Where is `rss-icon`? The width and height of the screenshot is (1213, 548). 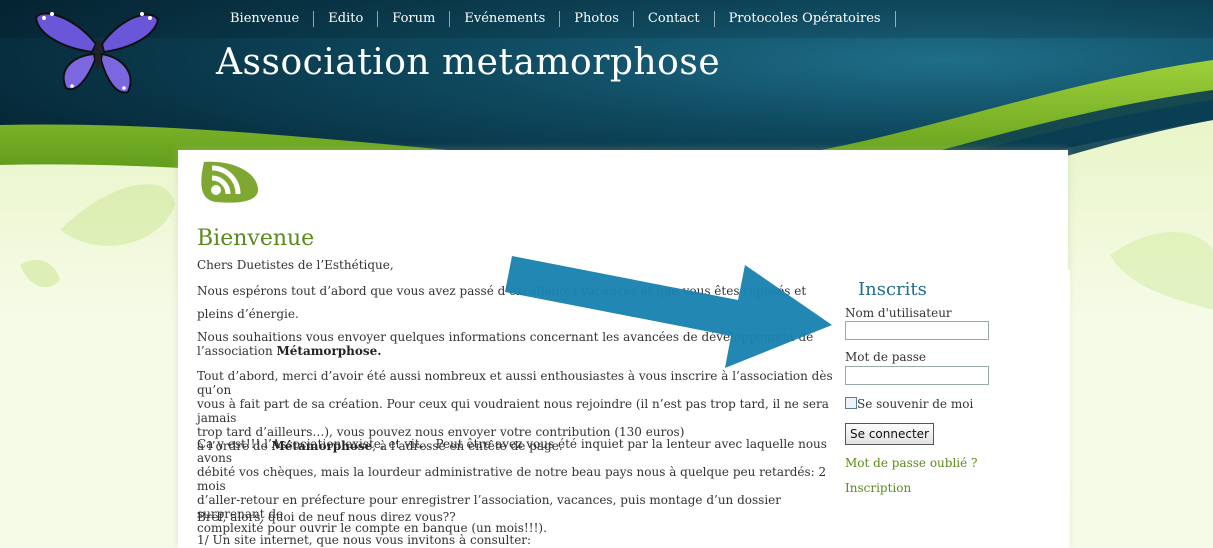
rss-icon is located at coordinates (229, 181).